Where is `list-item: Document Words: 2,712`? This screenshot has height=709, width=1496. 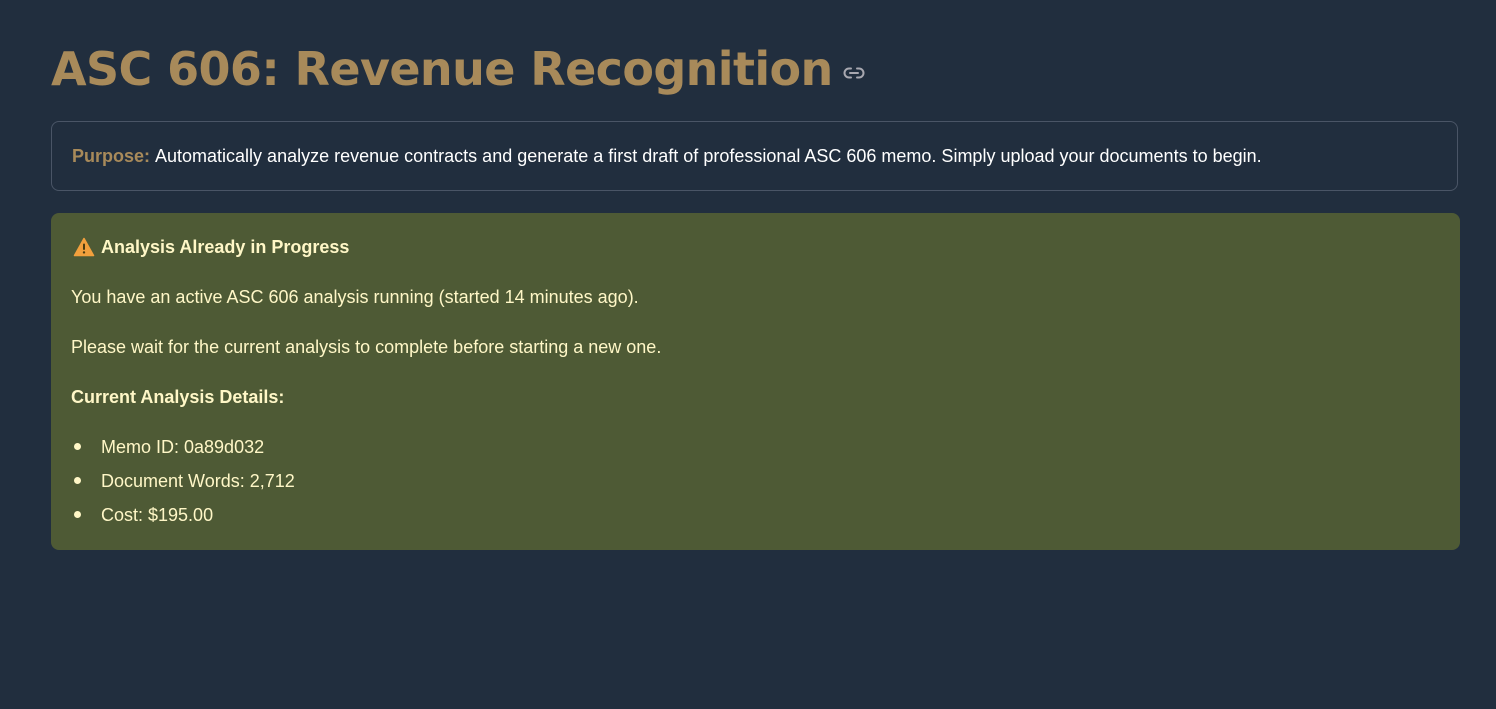 list-item: Document Words: 2,712 is located at coordinates (183, 486).